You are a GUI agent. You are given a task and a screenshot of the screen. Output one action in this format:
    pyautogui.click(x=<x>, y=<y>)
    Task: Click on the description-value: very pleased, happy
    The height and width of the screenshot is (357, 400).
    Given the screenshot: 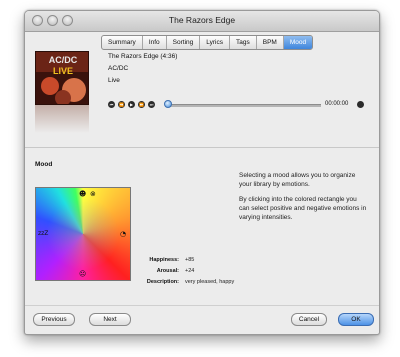 What is the action you would take?
    pyautogui.click(x=210, y=282)
    